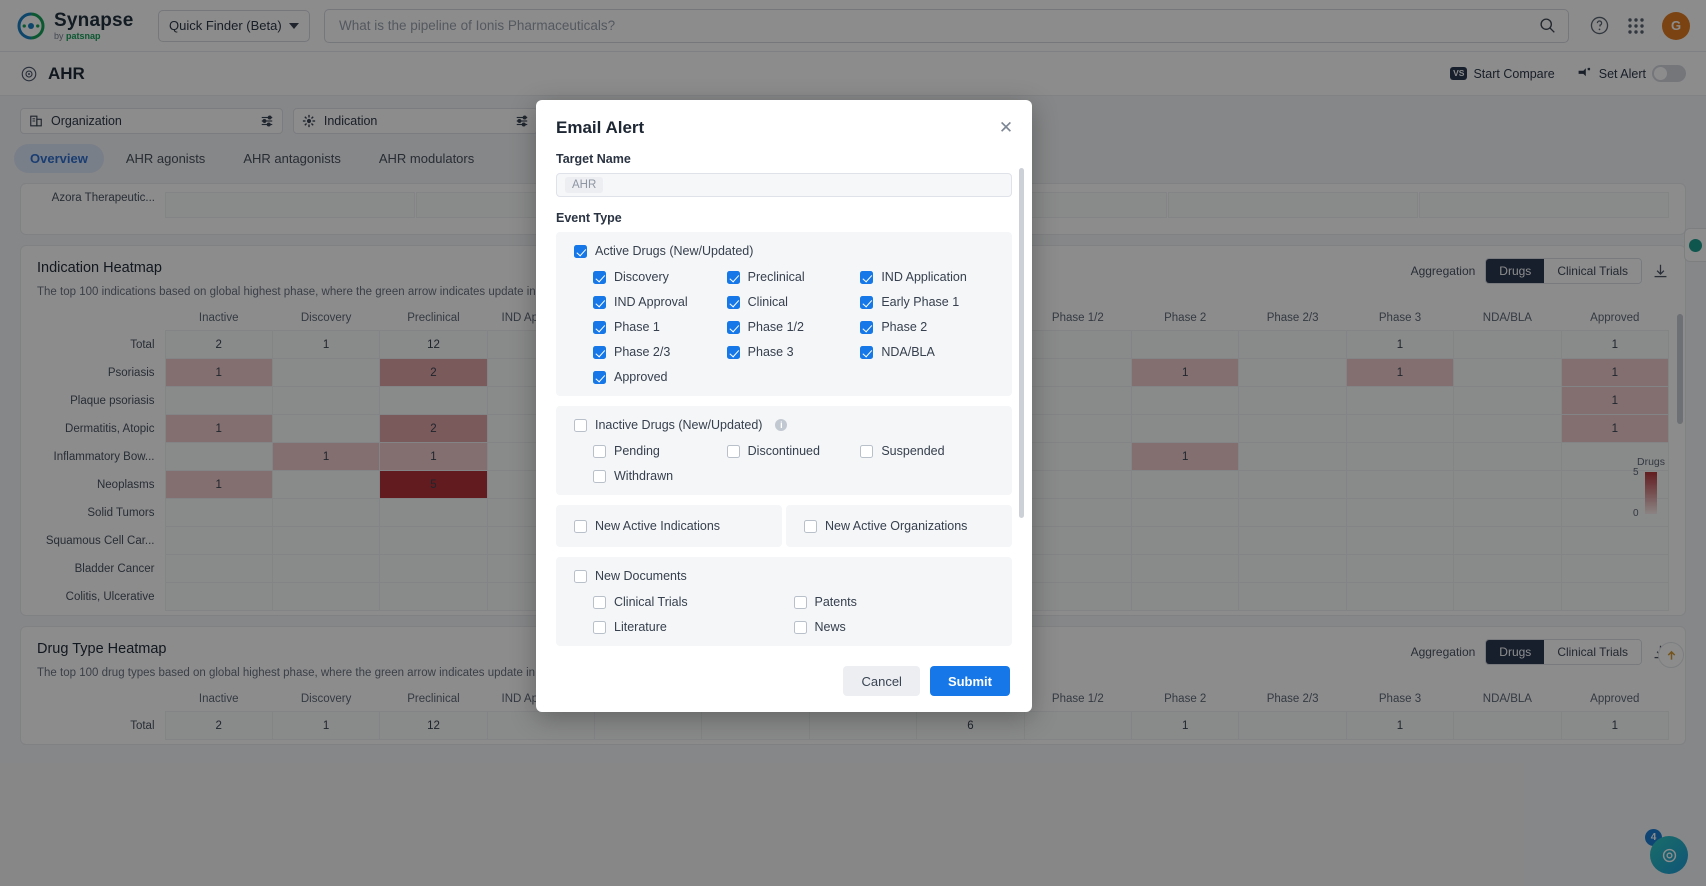 The height and width of the screenshot is (886, 1706). Describe the element at coordinates (643, 476) in the screenshot. I see `checkbox-label: Withdrawn` at that location.